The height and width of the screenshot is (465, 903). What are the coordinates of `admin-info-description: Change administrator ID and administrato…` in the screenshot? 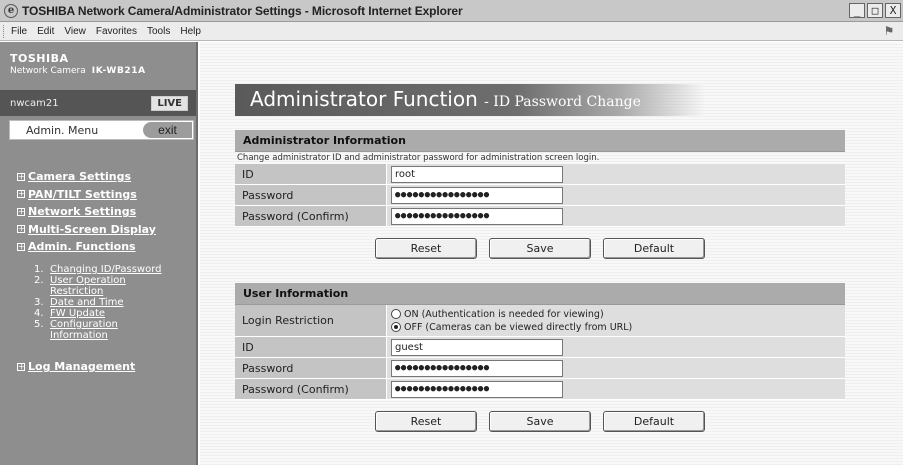 It's located at (418, 158).